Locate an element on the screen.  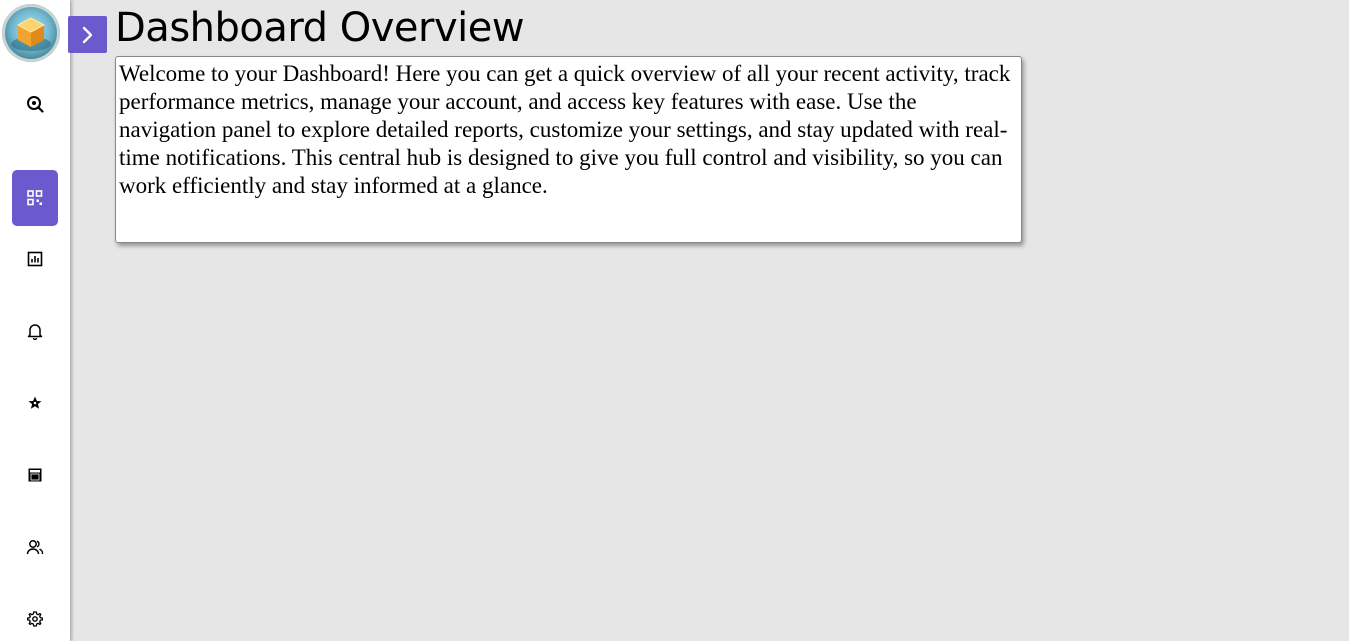
star-icon is located at coordinates (35, 402).